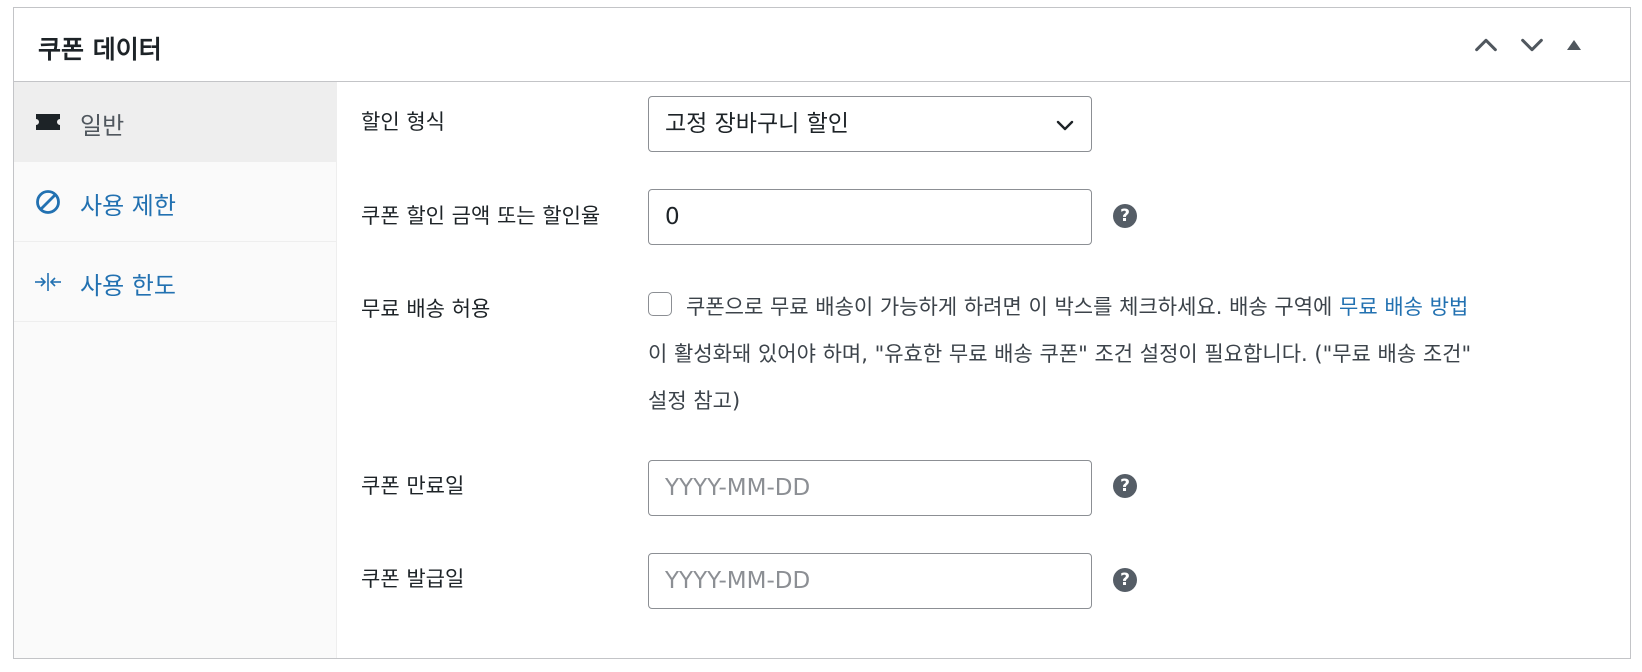 The image size is (1642, 672). Describe the element at coordinates (128, 286) in the screenshot. I see `tab-usage-limits-label: 사용 한도` at that location.